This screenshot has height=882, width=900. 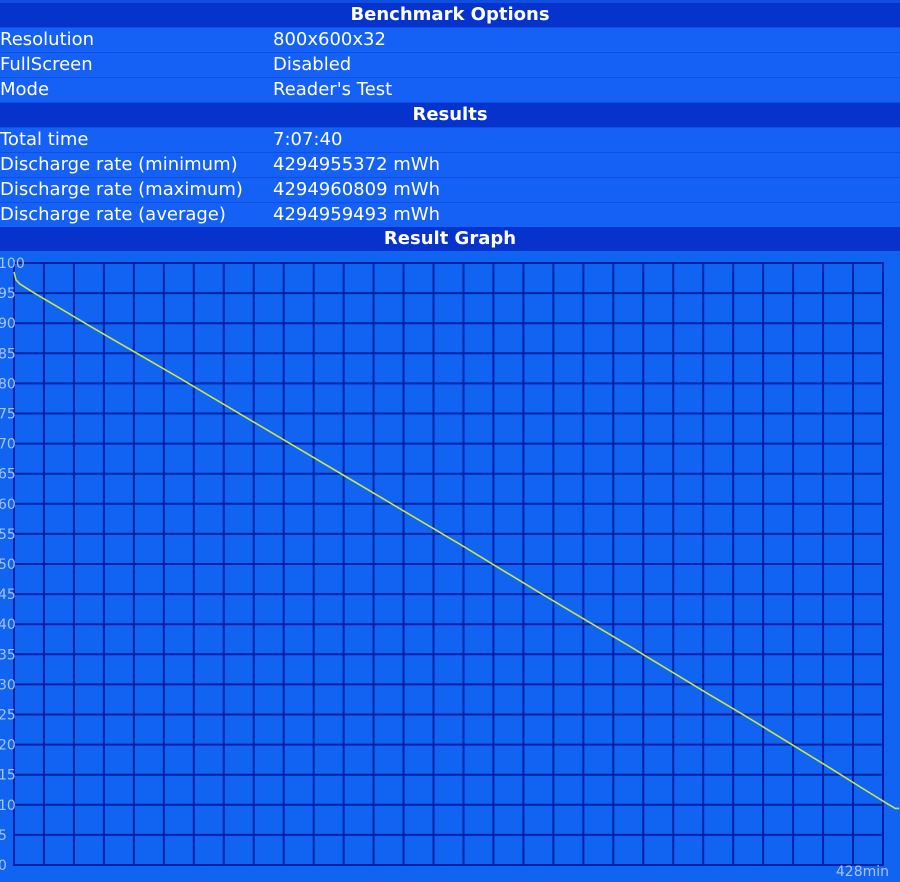 What do you see at coordinates (44, 139) in the screenshot?
I see `result-label: Total time` at bounding box center [44, 139].